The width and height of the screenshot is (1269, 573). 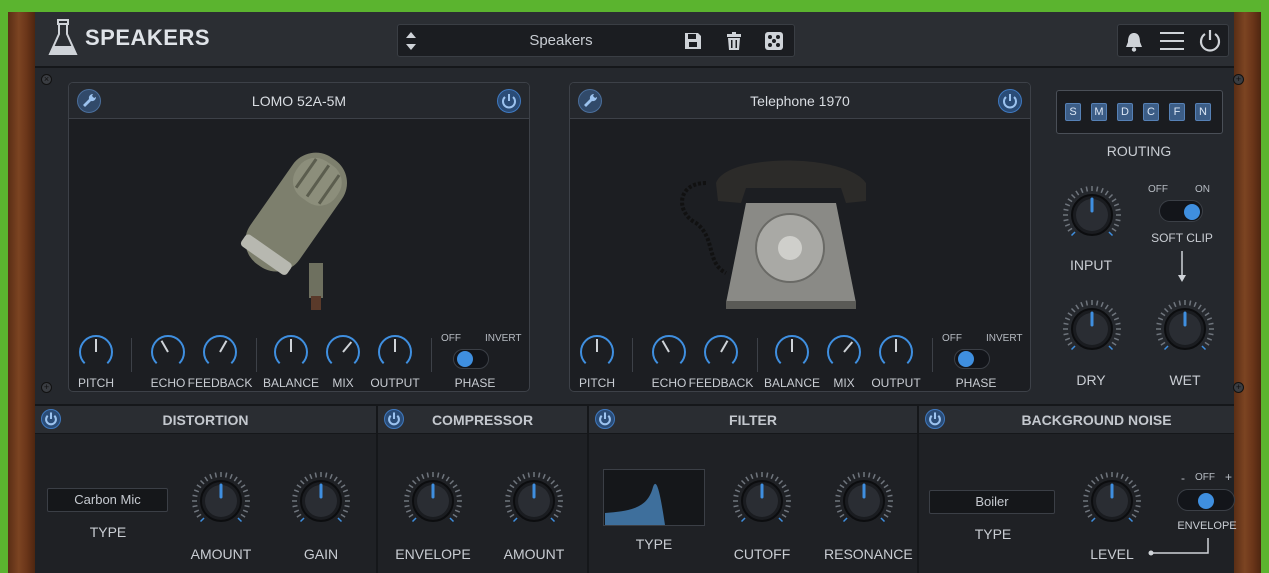 I want to click on bell-icon, so click(x=1134, y=42).